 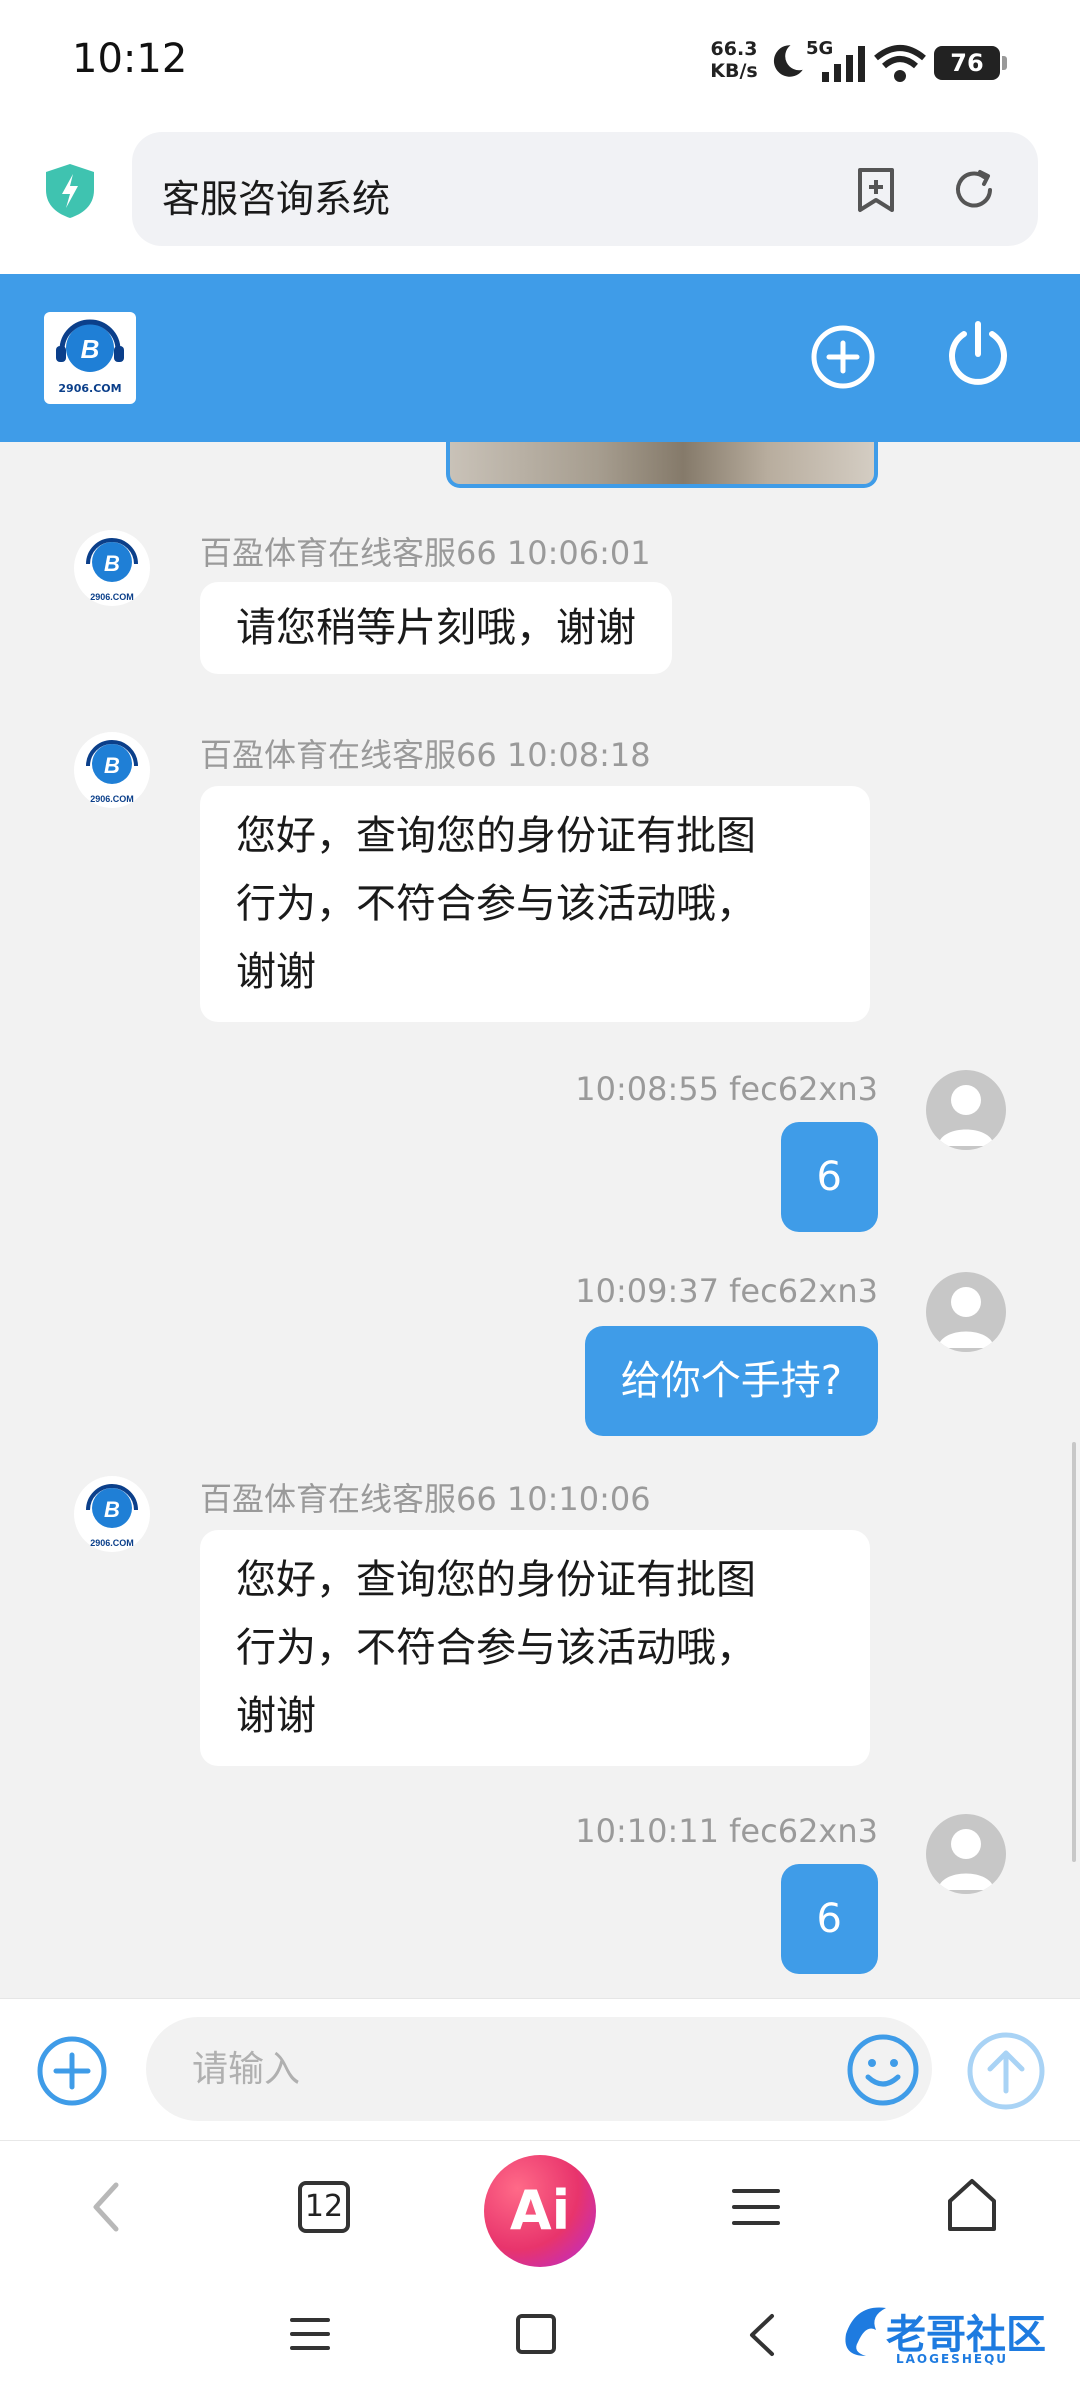 I want to click on wifi-icon, so click(x=900, y=63).